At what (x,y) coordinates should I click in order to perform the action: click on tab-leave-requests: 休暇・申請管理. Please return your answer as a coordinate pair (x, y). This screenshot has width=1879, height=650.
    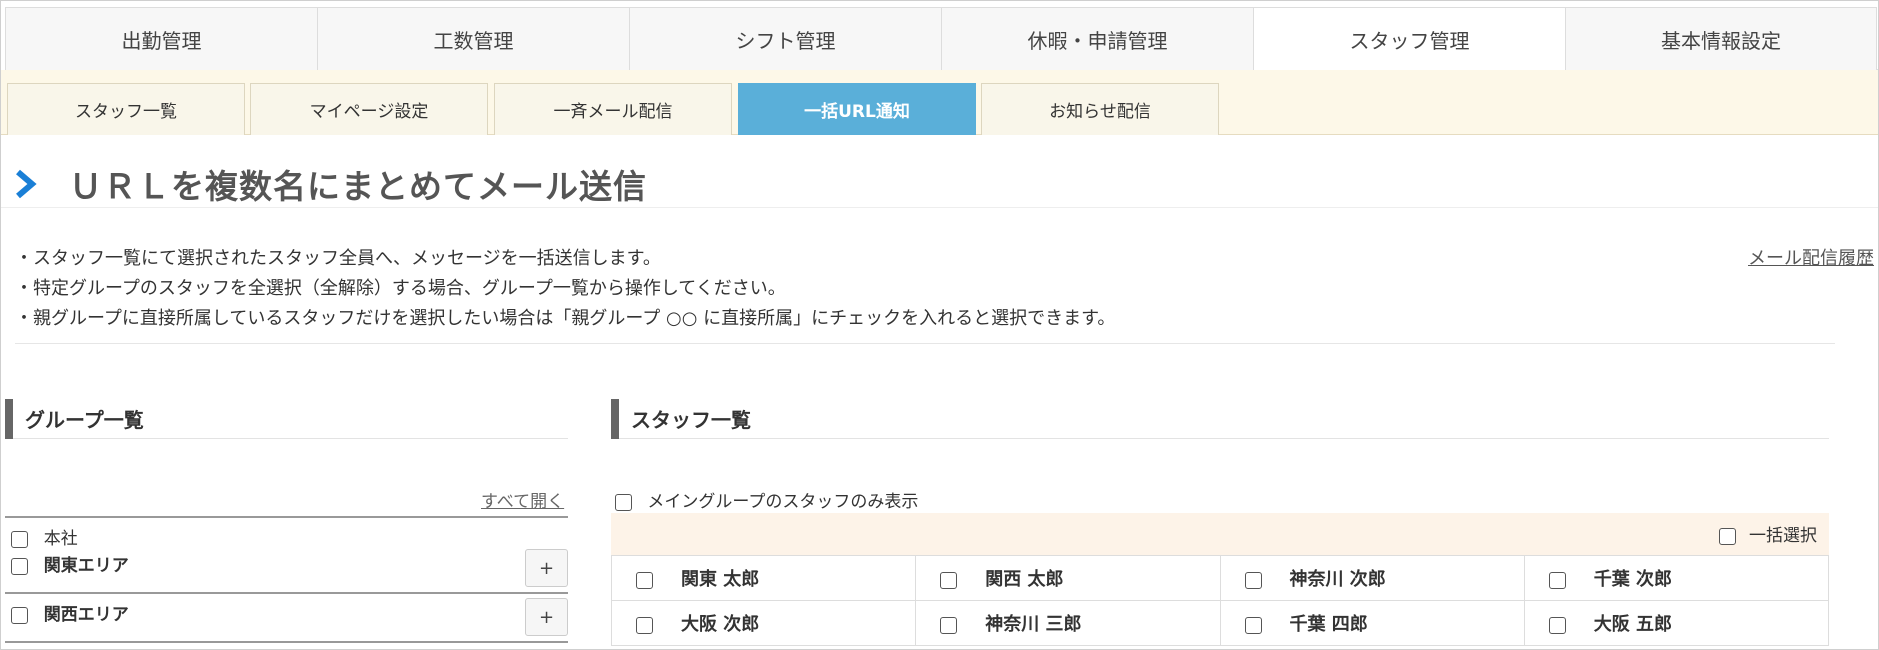
    Looking at the image, I should click on (1097, 38).